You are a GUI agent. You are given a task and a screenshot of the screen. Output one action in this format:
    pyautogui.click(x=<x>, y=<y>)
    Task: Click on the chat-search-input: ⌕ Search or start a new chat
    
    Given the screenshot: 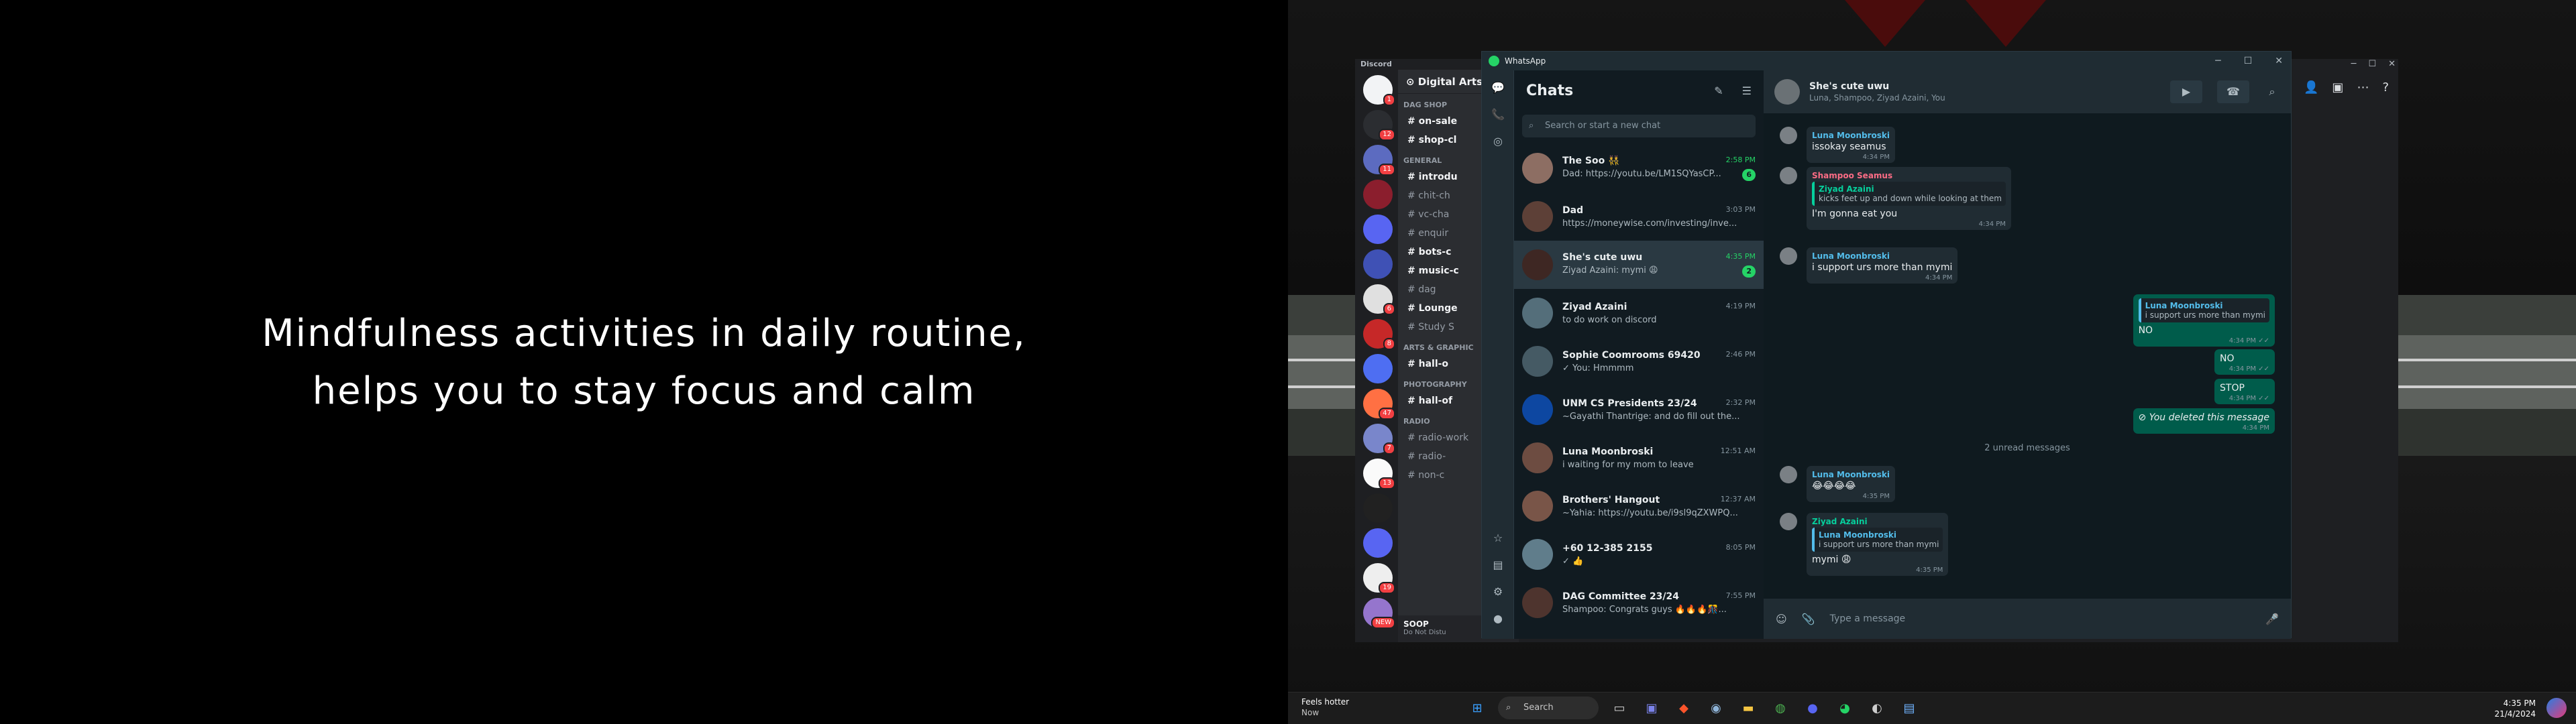 What is the action you would take?
    pyautogui.click(x=1639, y=126)
    